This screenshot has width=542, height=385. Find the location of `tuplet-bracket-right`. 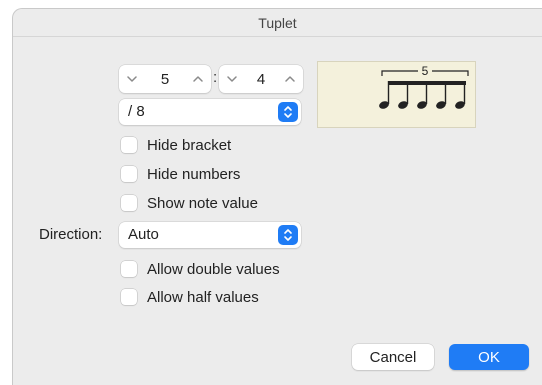

tuplet-bracket-right is located at coordinates (450, 73).